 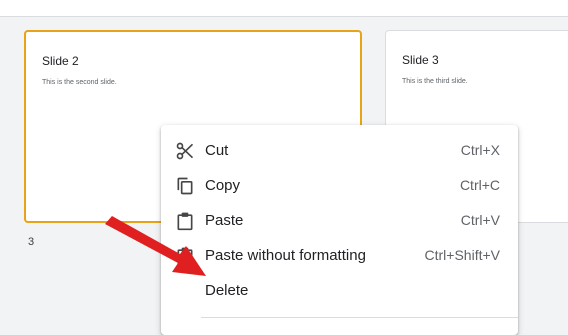 What do you see at coordinates (339, 150) in the screenshot?
I see `menu-item-cut: Cut Ctrl+X` at bounding box center [339, 150].